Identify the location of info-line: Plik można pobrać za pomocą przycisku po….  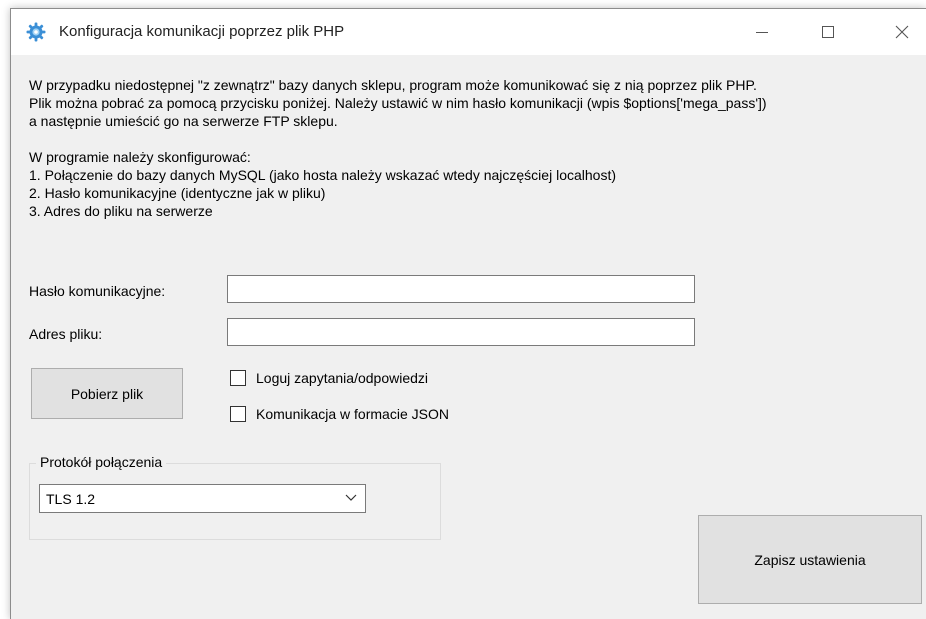
(398, 103).